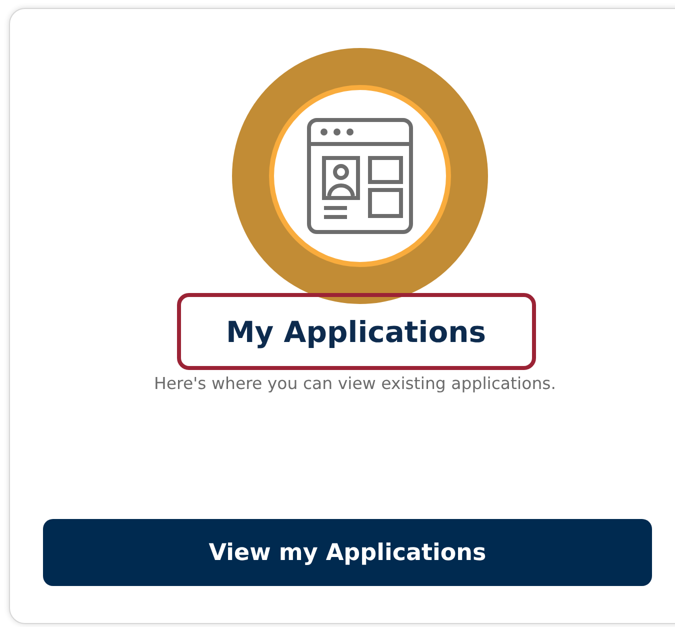 The height and width of the screenshot is (627, 675). I want to click on card-description: Here's where you can view existing applications., so click(355, 383).